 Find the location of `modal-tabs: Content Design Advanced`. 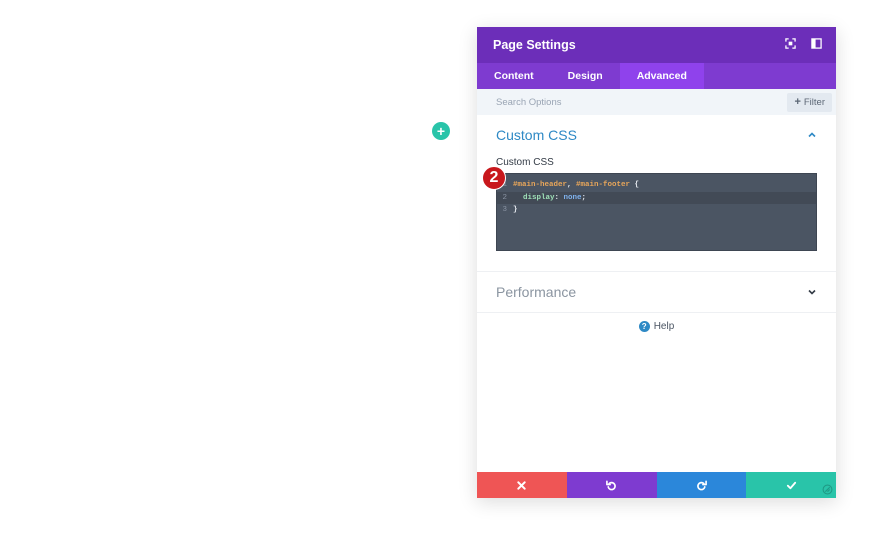

modal-tabs: Content Design Advanced is located at coordinates (656, 76).